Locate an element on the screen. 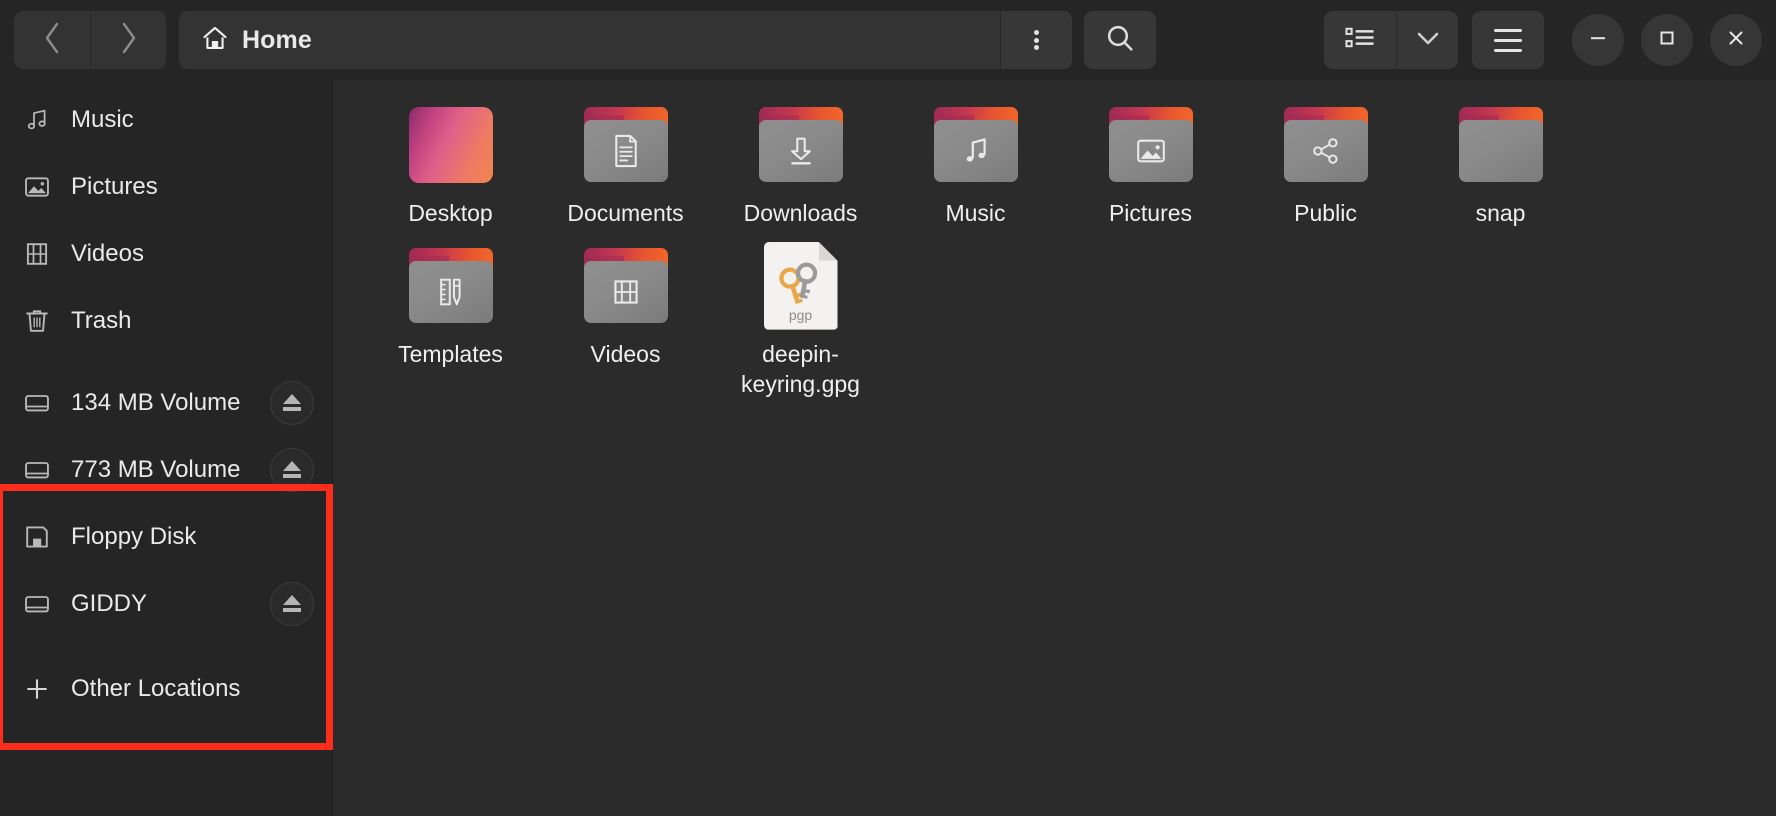 This screenshot has width=1776, height=816. sidebar-item-music: Music is located at coordinates (166, 119).